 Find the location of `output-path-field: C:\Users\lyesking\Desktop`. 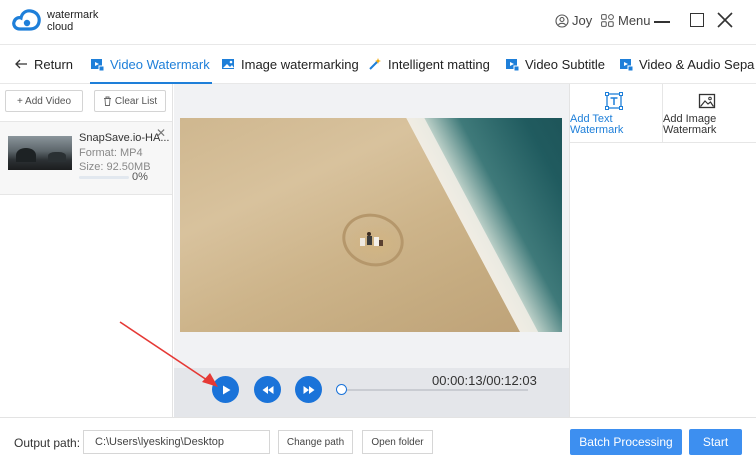

output-path-field: C:\Users\lyesking\Desktop is located at coordinates (176, 442).